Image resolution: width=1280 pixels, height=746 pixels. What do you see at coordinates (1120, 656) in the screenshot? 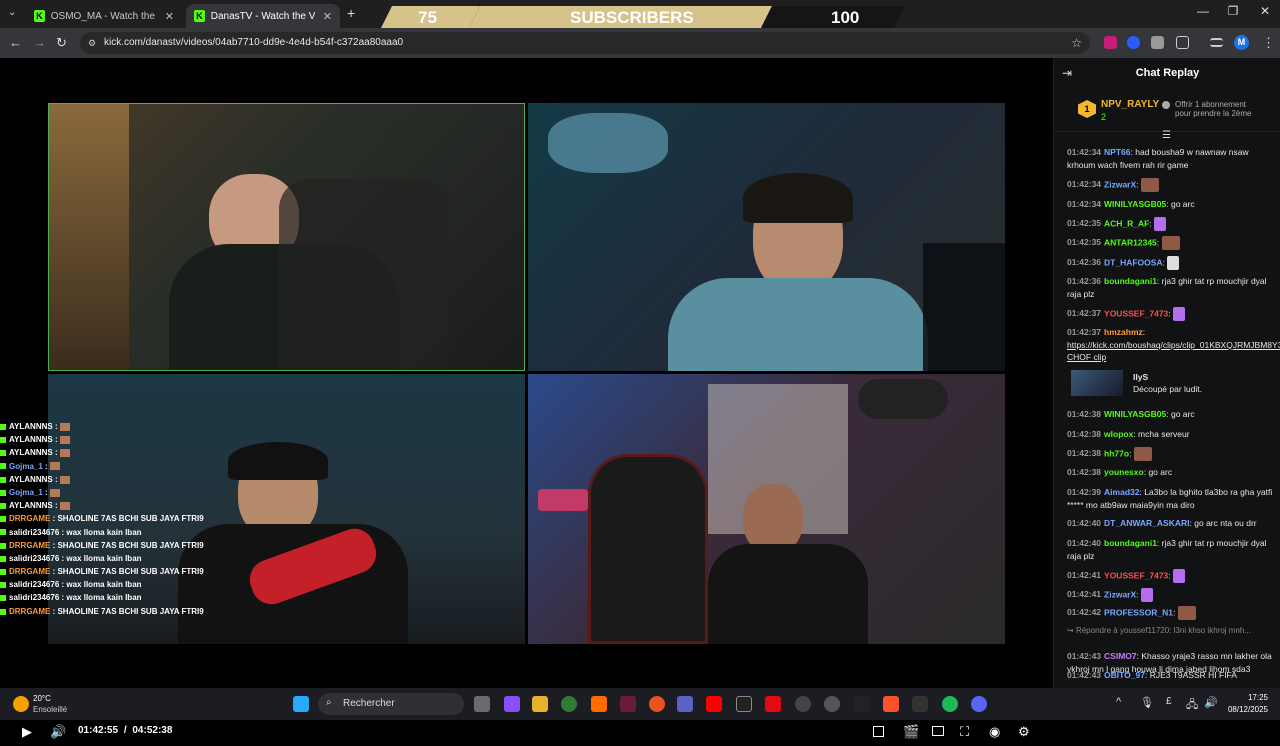
I see `message-username: CSIMO7` at bounding box center [1120, 656].